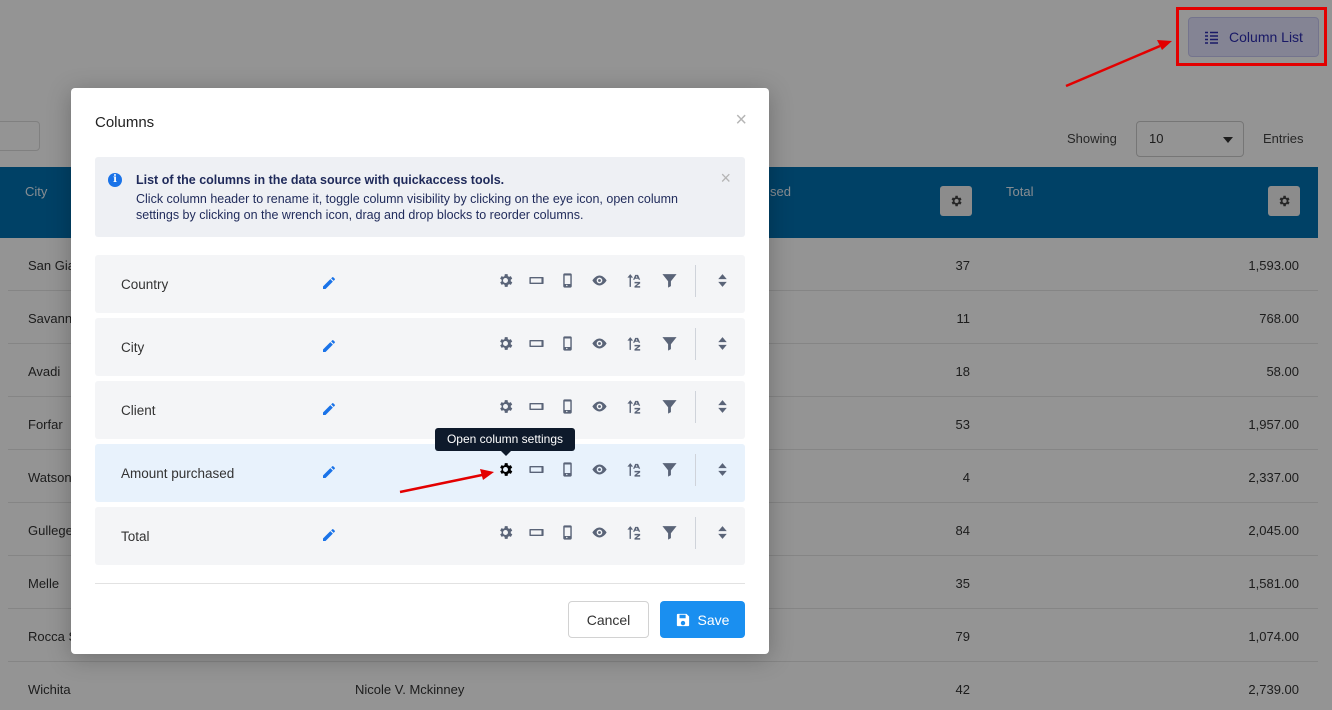  I want to click on column-name: Country, so click(144, 284).